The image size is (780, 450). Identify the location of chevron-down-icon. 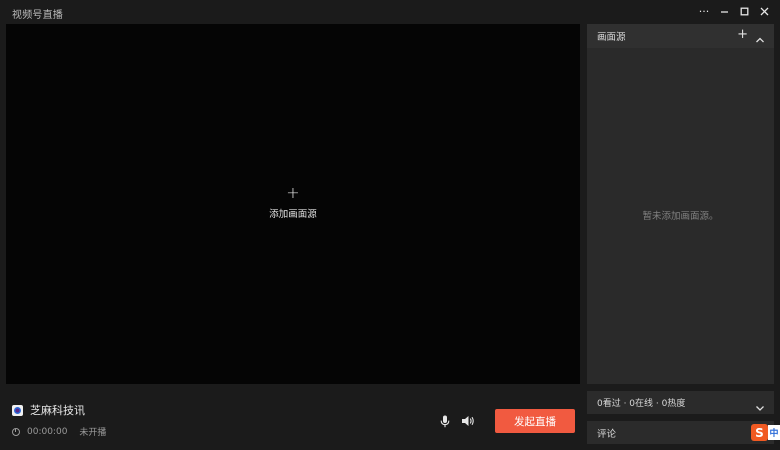
(760, 404).